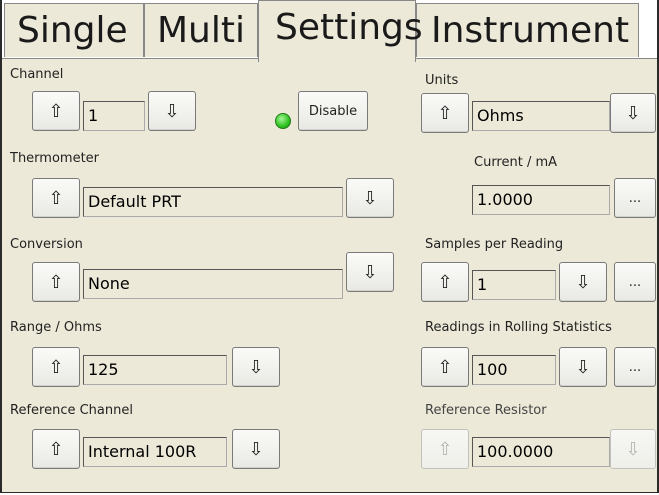 The width and height of the screenshot is (659, 495). I want to click on units-up-button: ⇧, so click(445, 113).